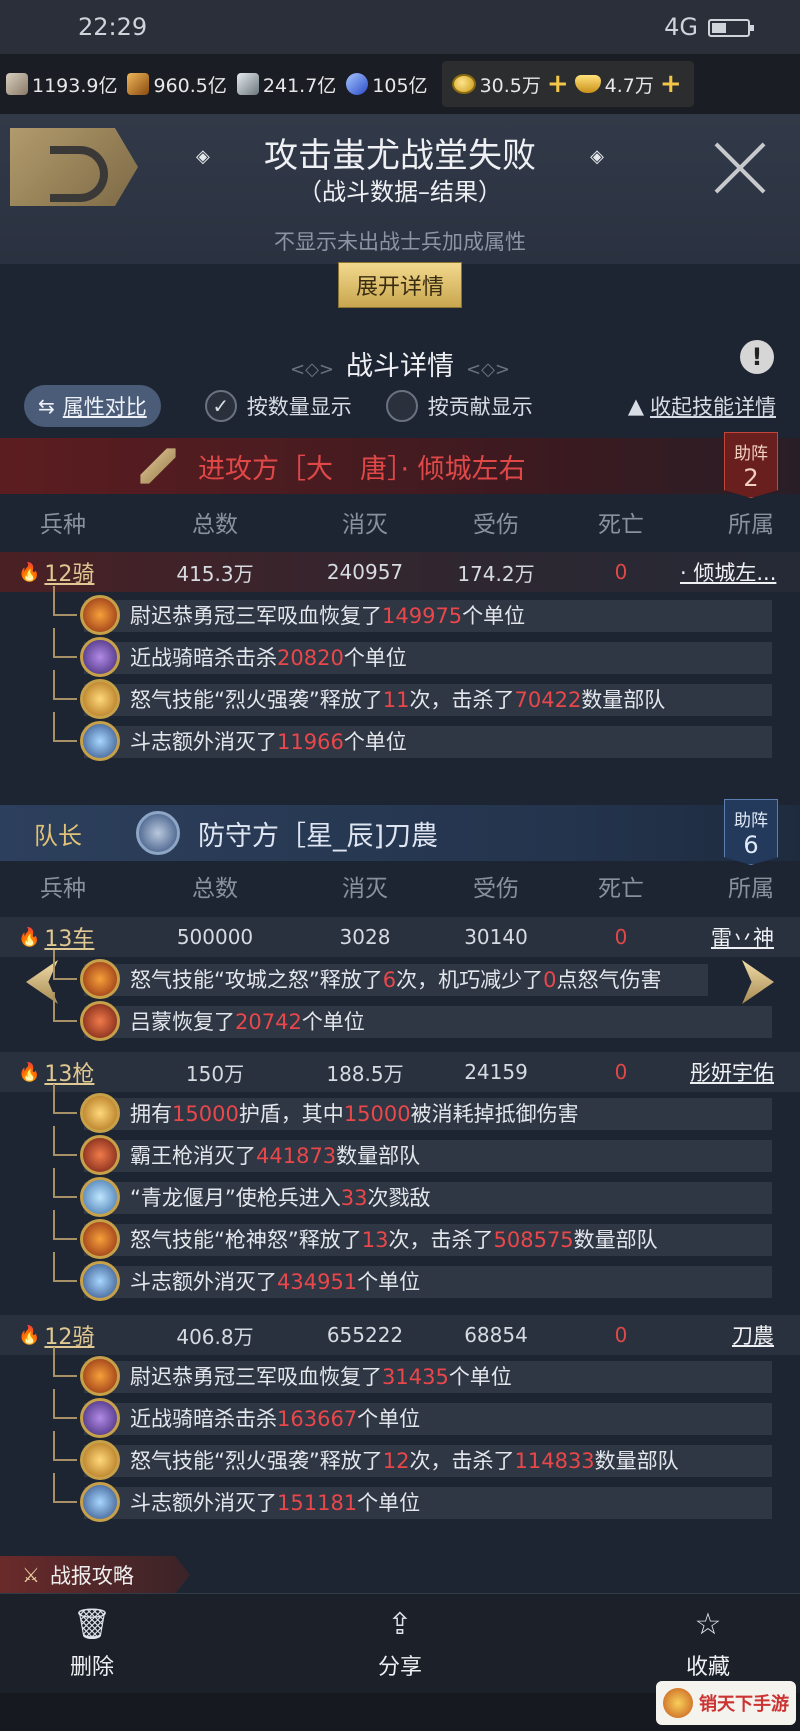 The width and height of the screenshot is (800, 1731). I want to click on watermark-logo: 销天下手游, so click(726, 1703).